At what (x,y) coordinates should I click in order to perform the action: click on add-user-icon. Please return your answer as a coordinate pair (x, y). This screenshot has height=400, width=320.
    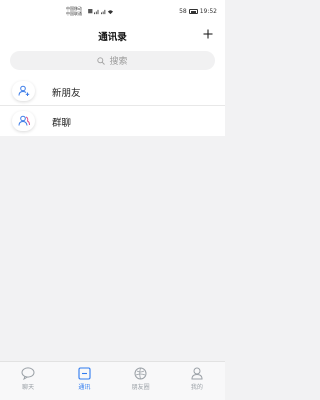
    Looking at the image, I should click on (23, 90).